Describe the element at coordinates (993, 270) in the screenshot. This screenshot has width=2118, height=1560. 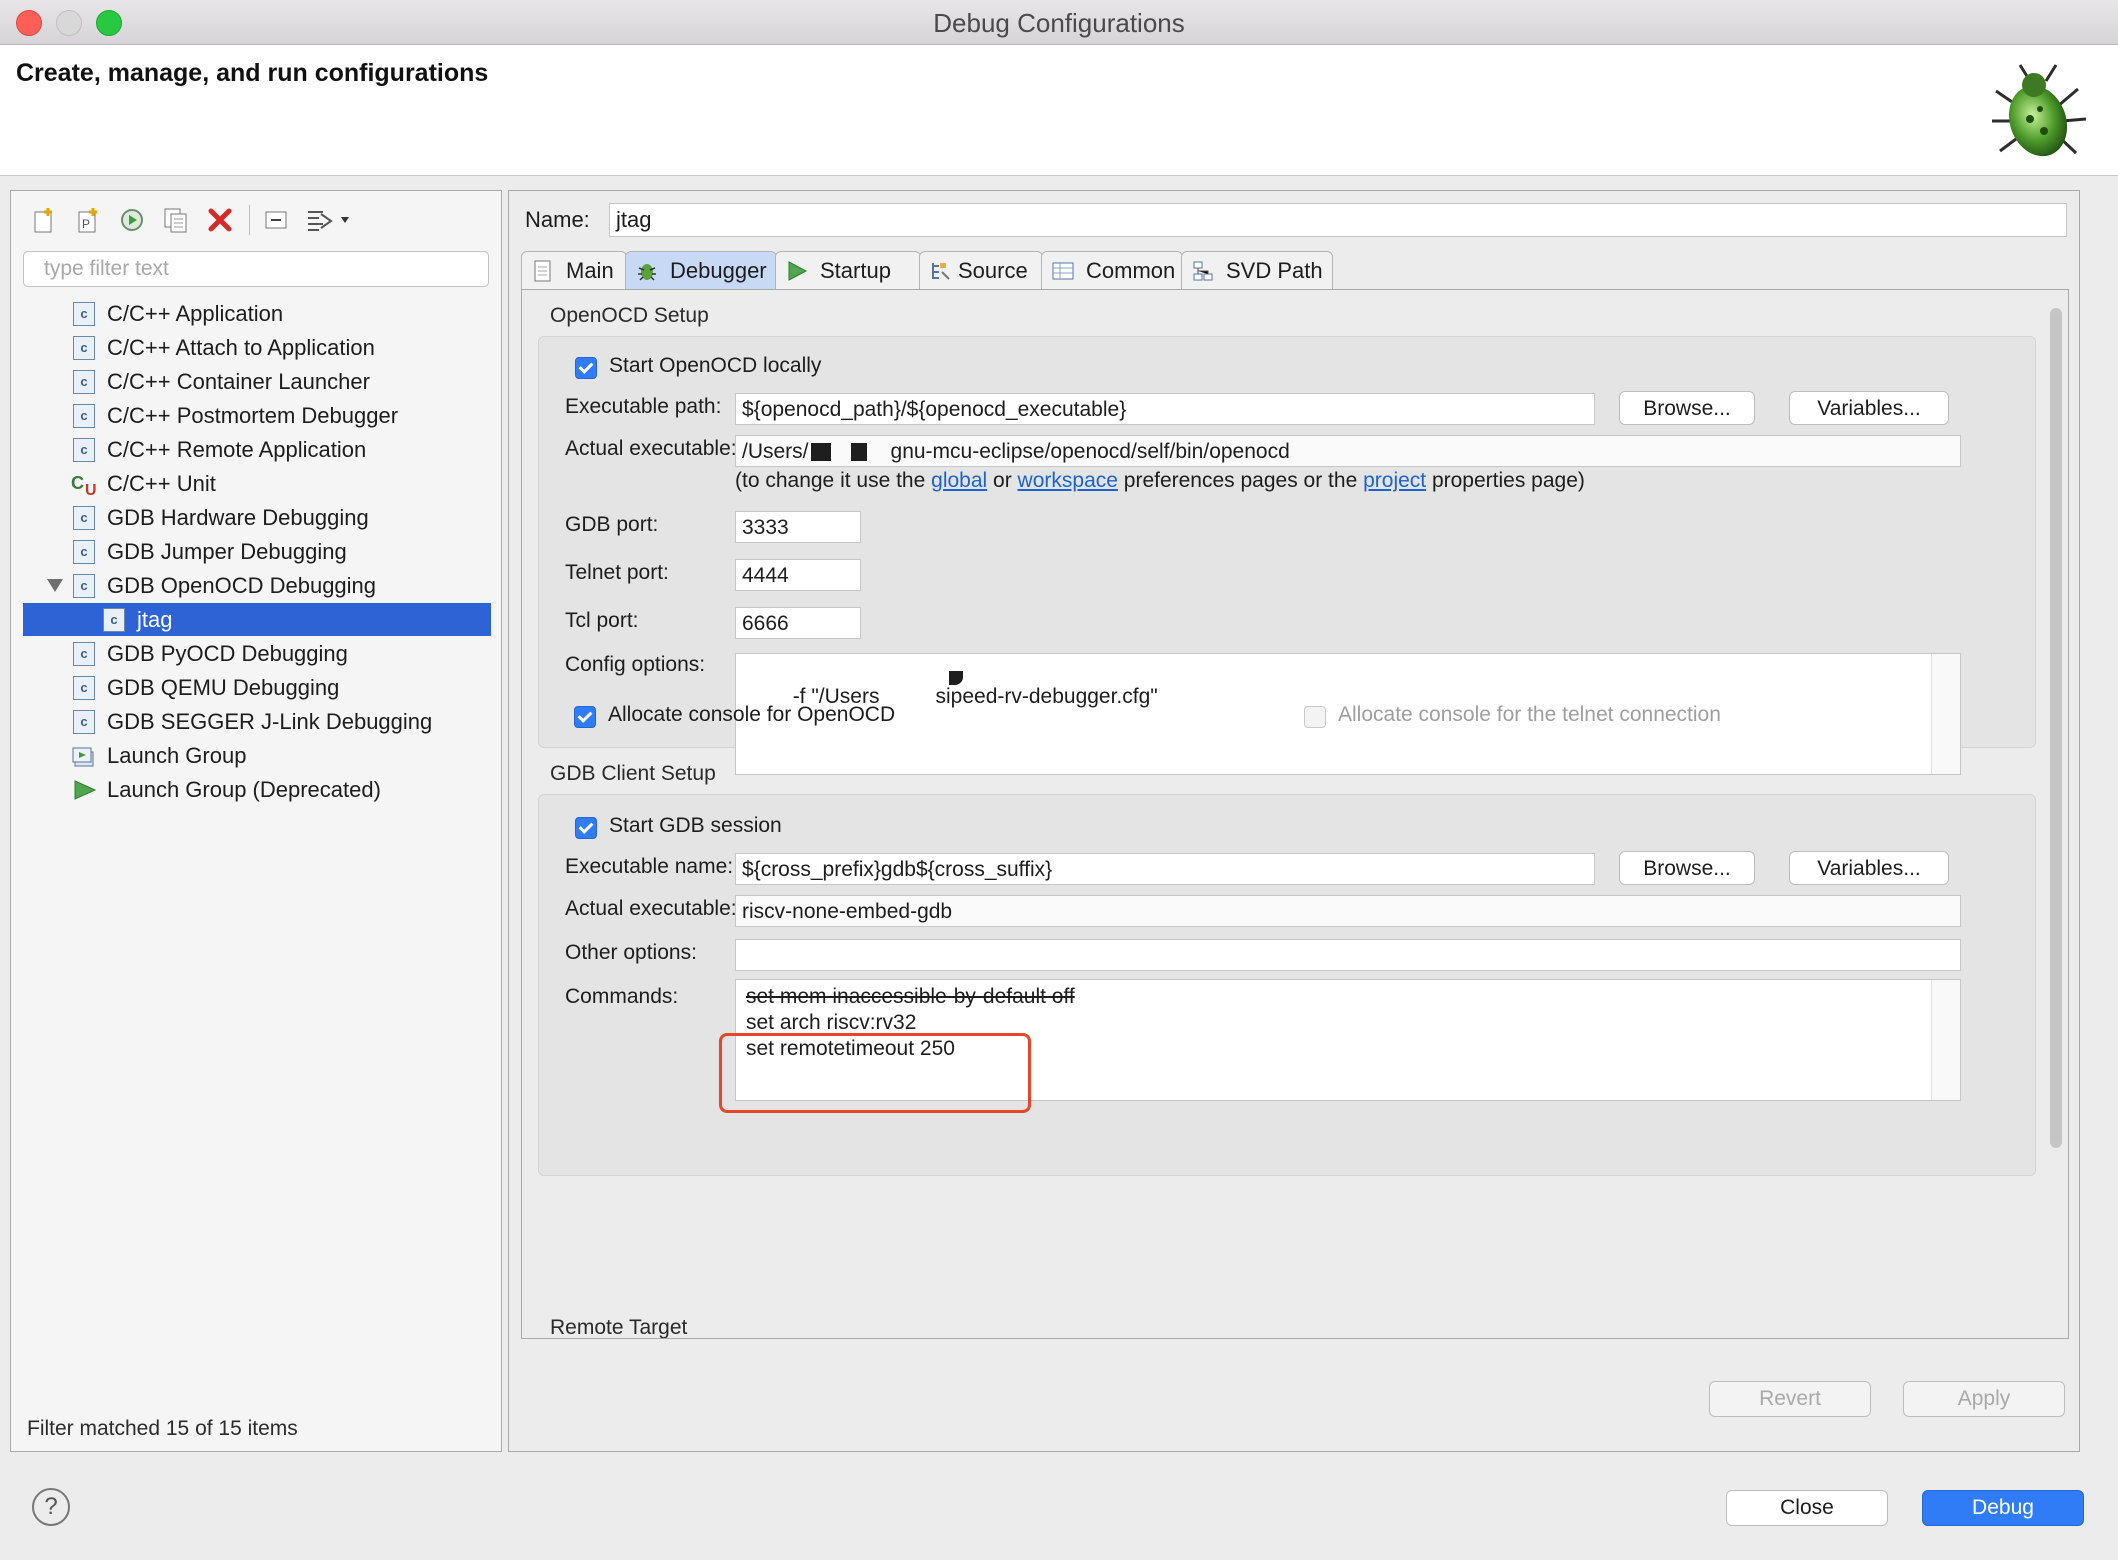
I see `tab-label: Source` at that location.